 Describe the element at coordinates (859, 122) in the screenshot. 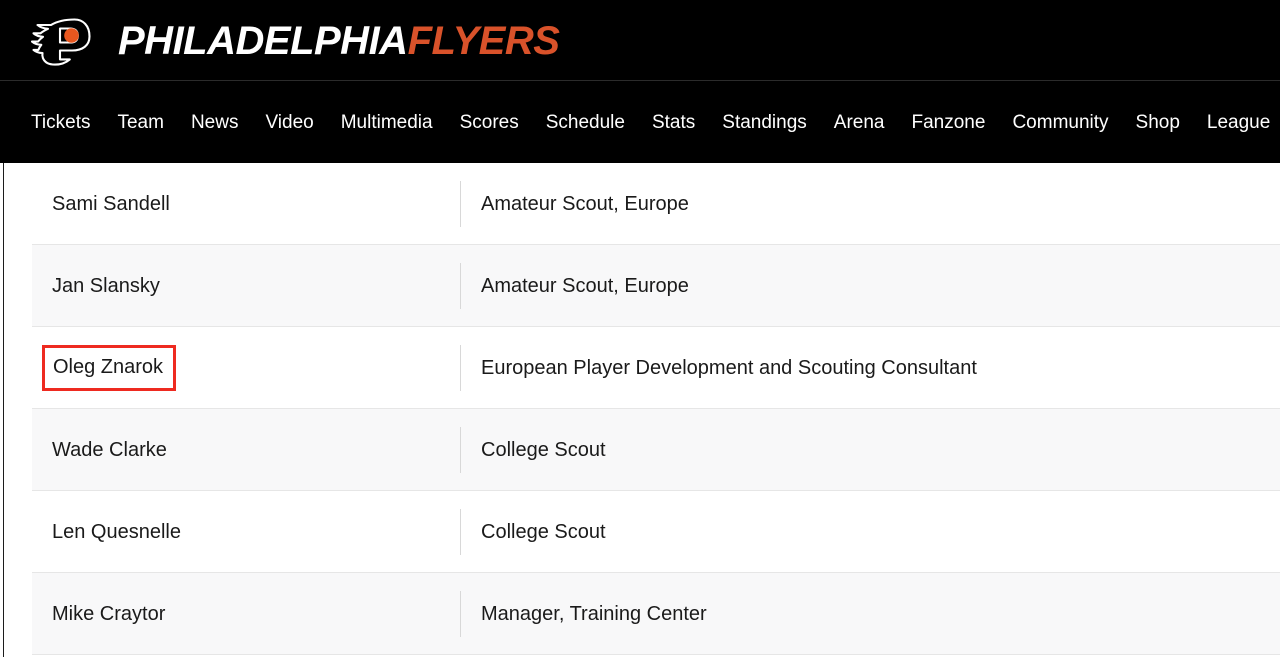

I see `nav-item-arena: Arena` at that location.